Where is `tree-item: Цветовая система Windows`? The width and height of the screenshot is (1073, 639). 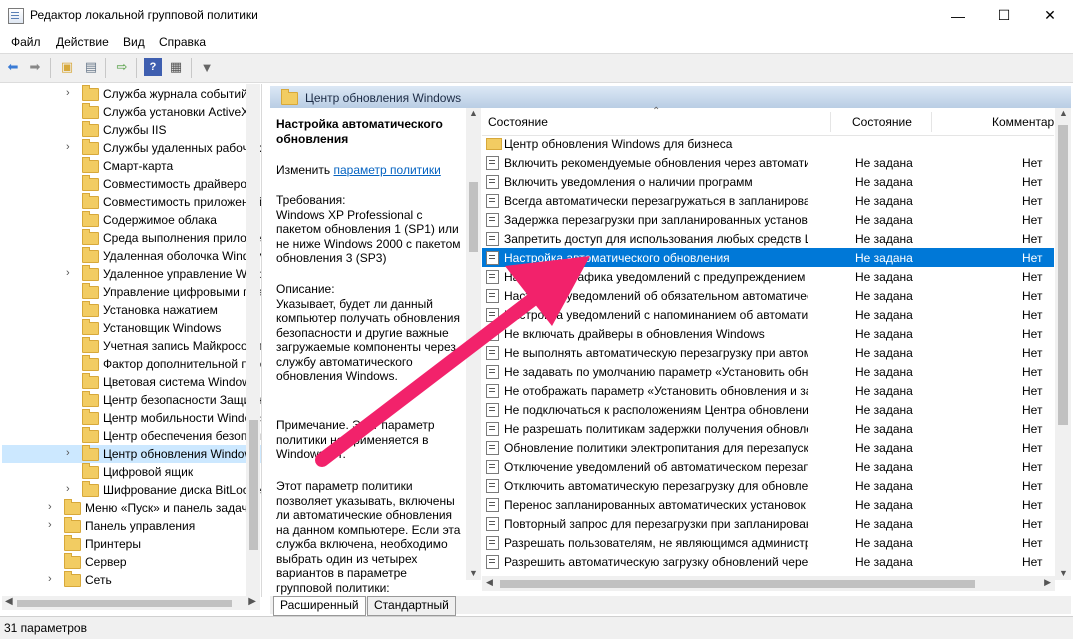
tree-item: Цветовая система Windows is located at coordinates (131, 382).